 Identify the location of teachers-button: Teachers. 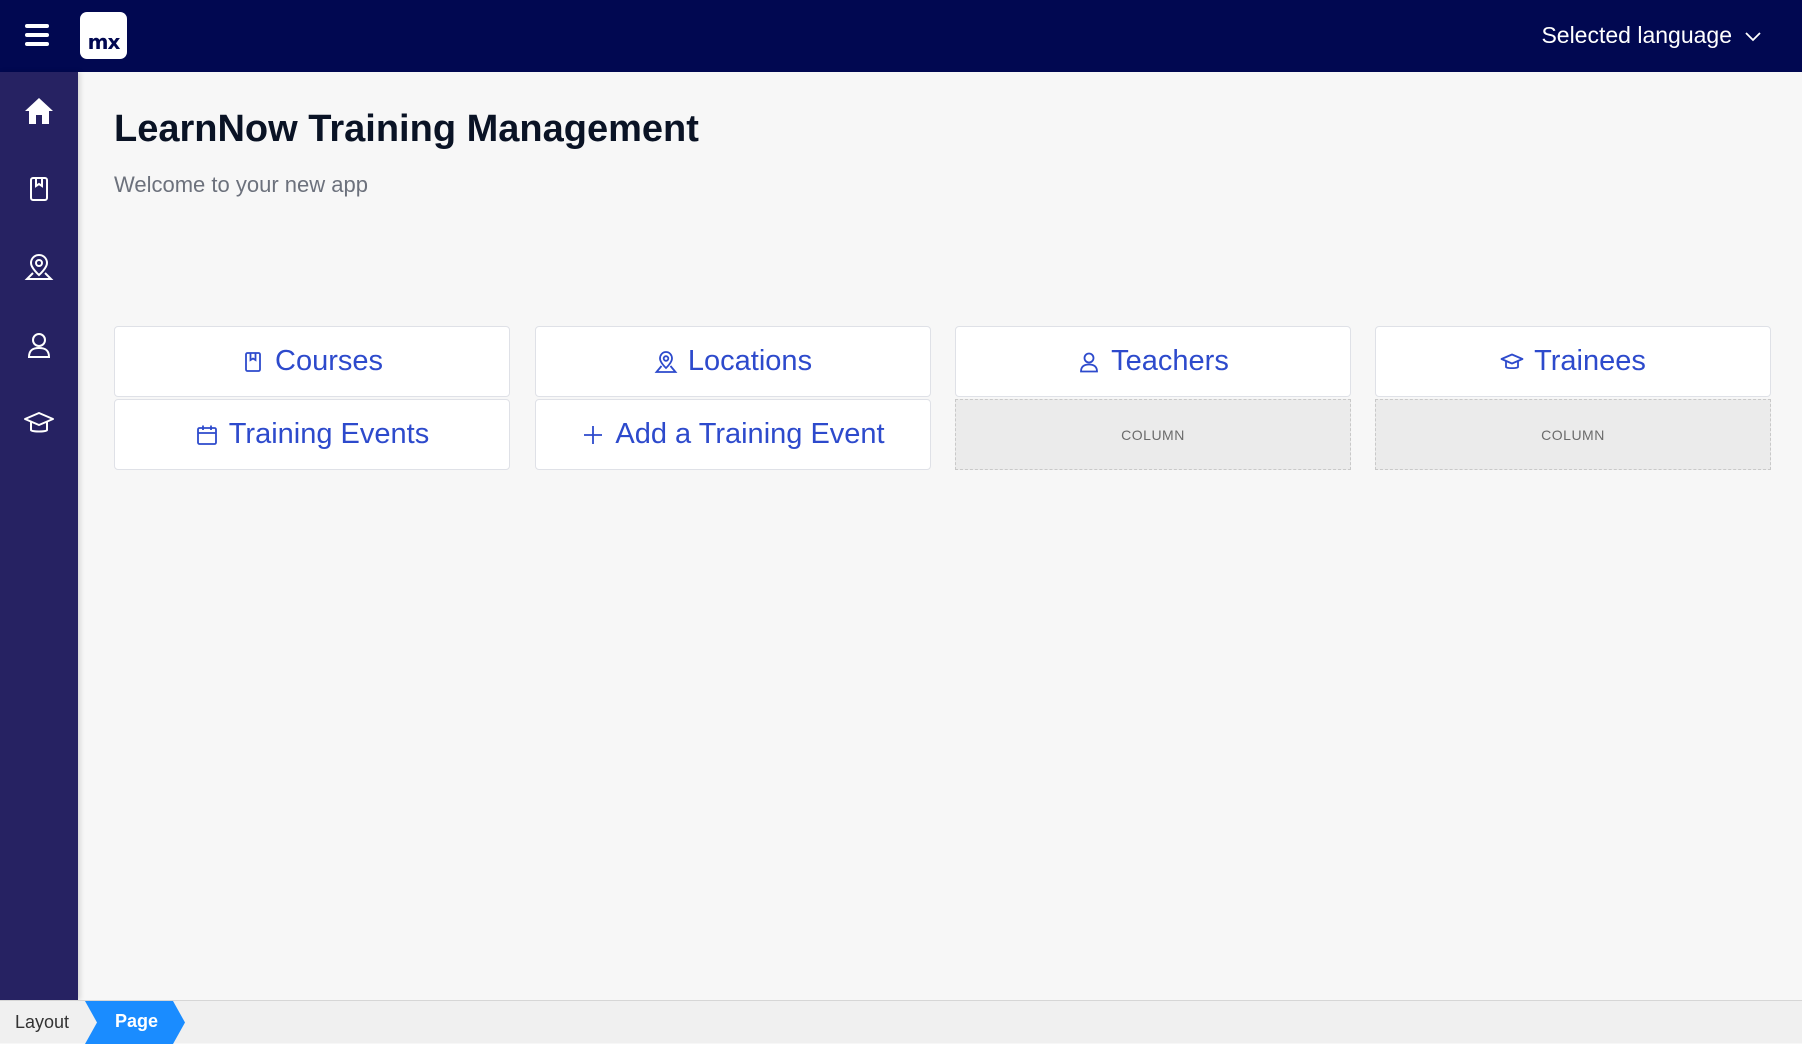
(1153, 361).